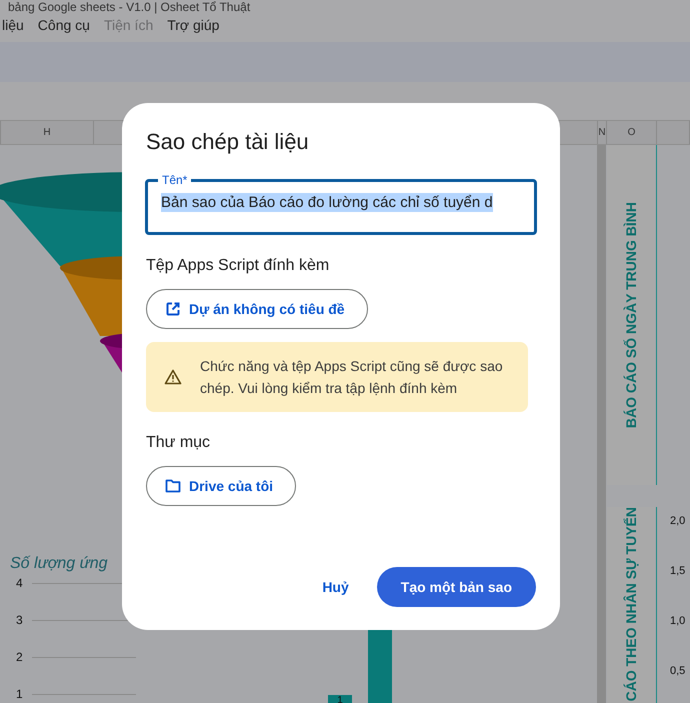 The width and height of the screenshot is (690, 703). I want to click on section-heading: Thư mục, so click(179, 443).